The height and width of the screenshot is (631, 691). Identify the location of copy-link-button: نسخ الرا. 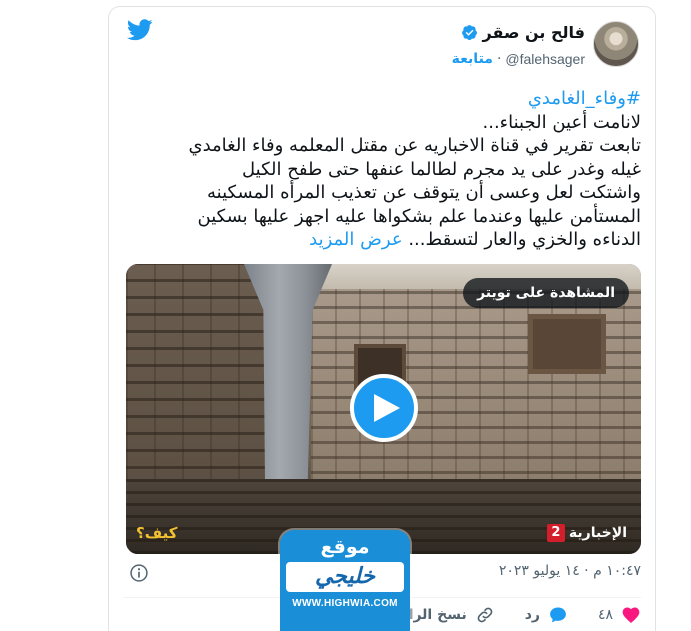
(452, 615).